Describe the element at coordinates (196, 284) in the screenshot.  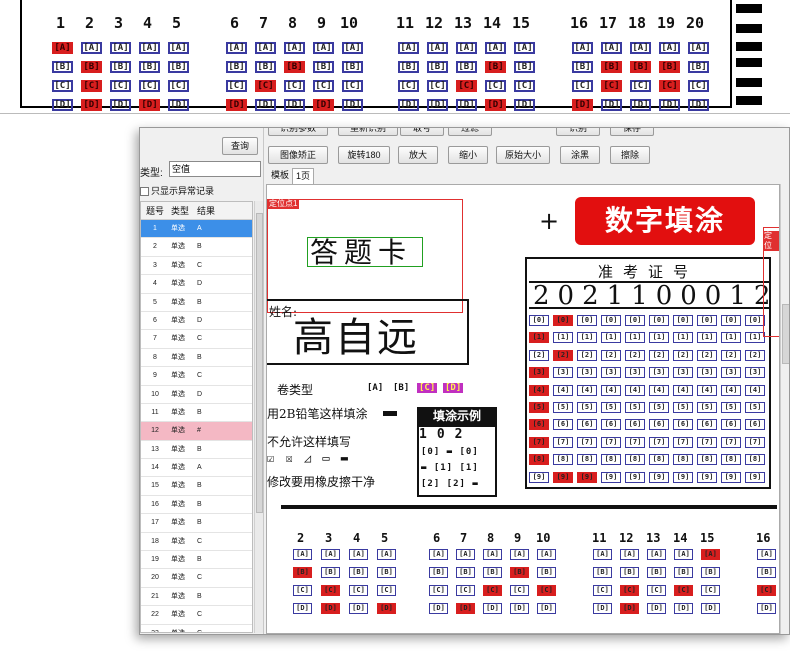
I see `table-row: 4 单选 D` at that location.